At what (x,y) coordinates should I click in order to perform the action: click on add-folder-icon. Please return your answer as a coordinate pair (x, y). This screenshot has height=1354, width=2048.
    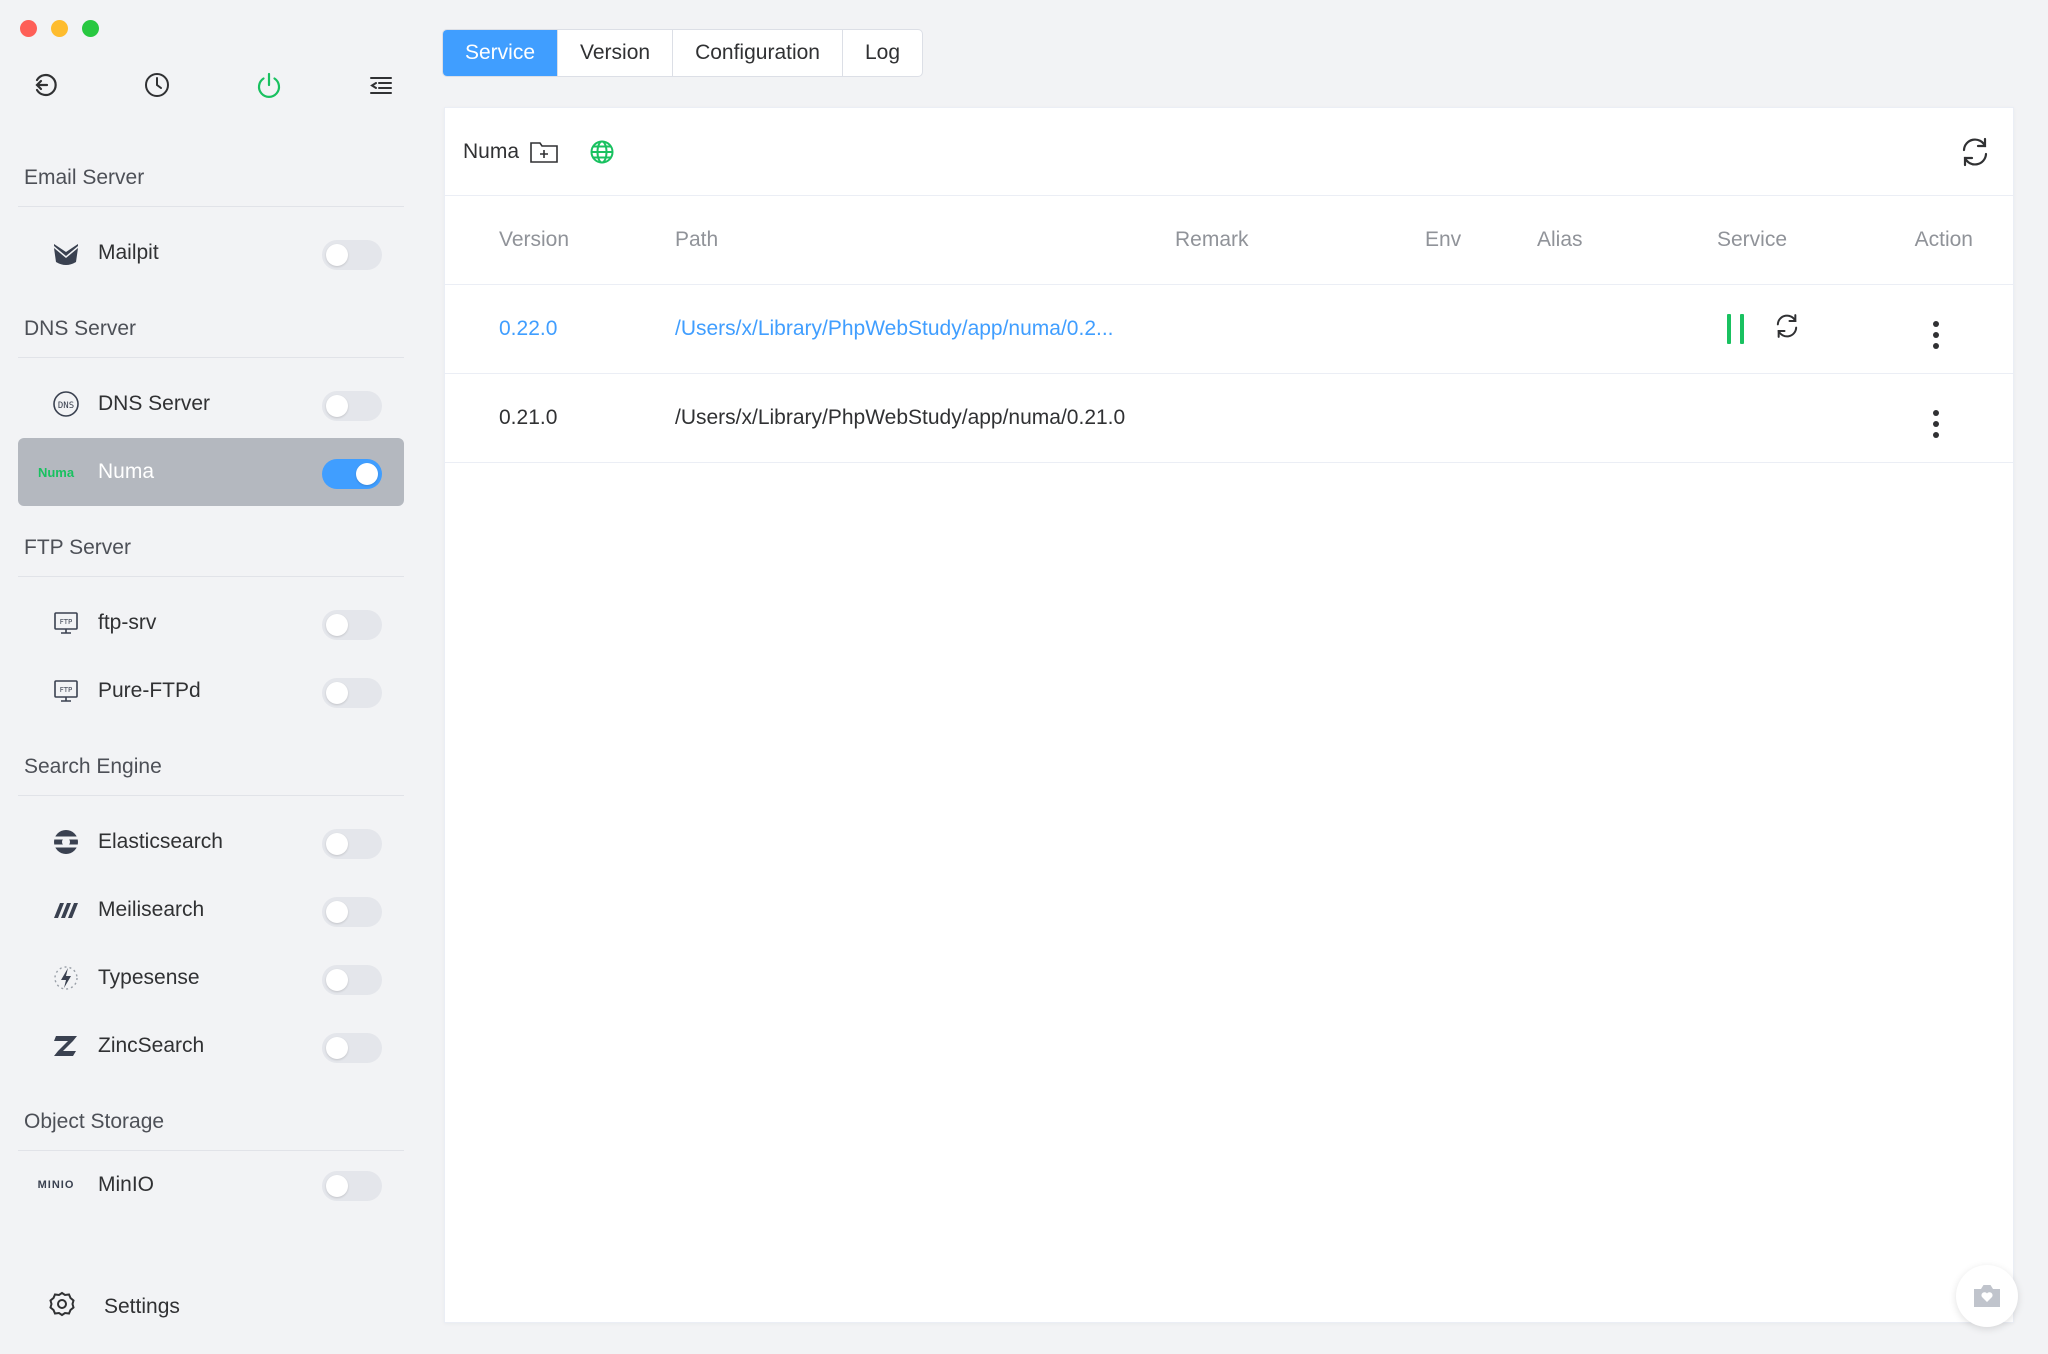
    Looking at the image, I should click on (544, 152).